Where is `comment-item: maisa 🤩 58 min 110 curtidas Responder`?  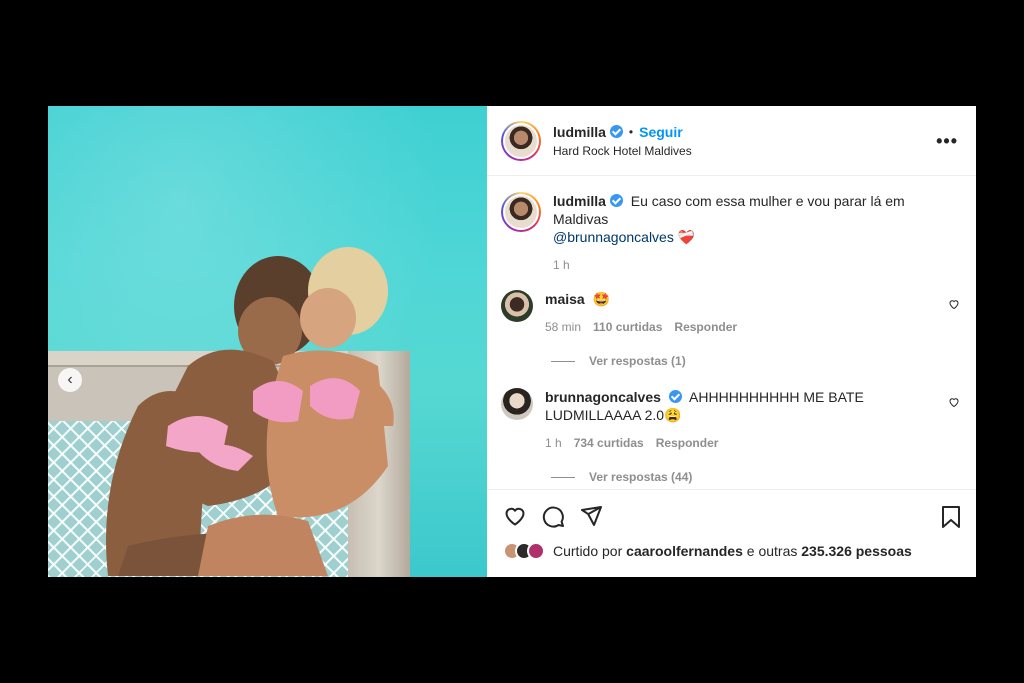
comment-item: maisa 🤩 58 min 110 curtidas Responder is located at coordinates (730, 312).